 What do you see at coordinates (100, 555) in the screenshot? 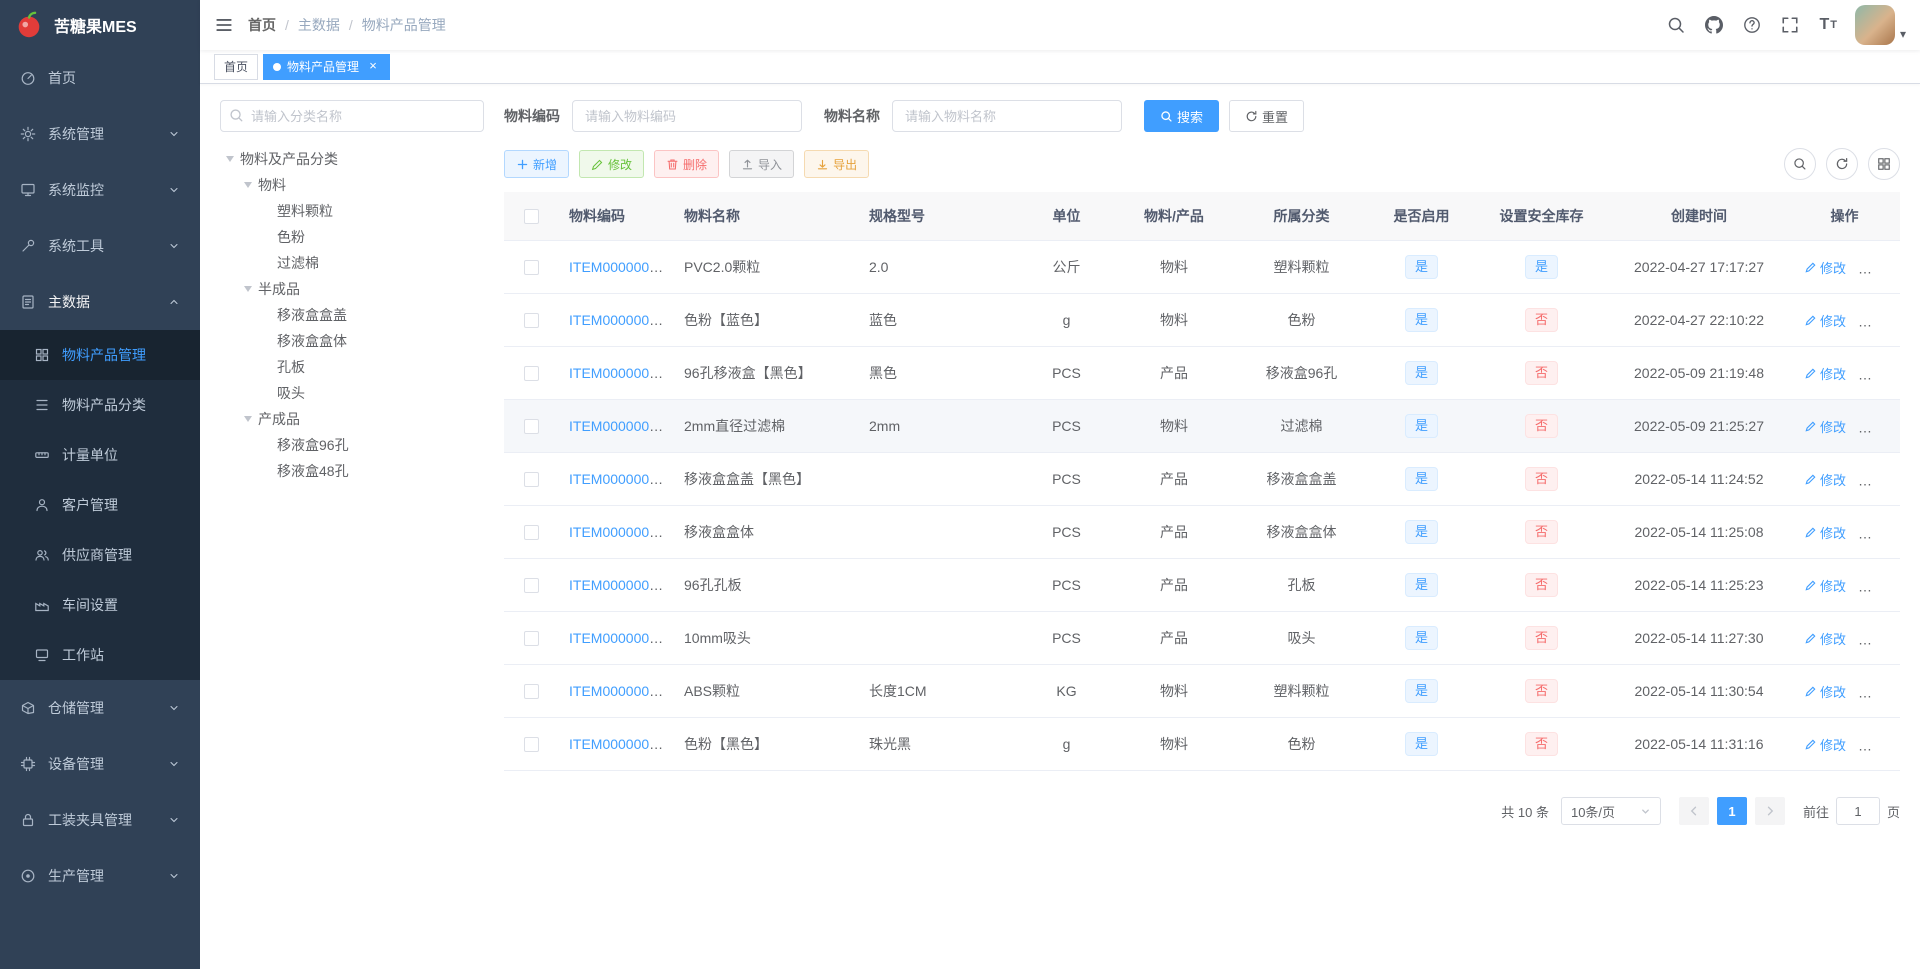
I see `sidebar-item-supplier-management: 供应商管理` at bounding box center [100, 555].